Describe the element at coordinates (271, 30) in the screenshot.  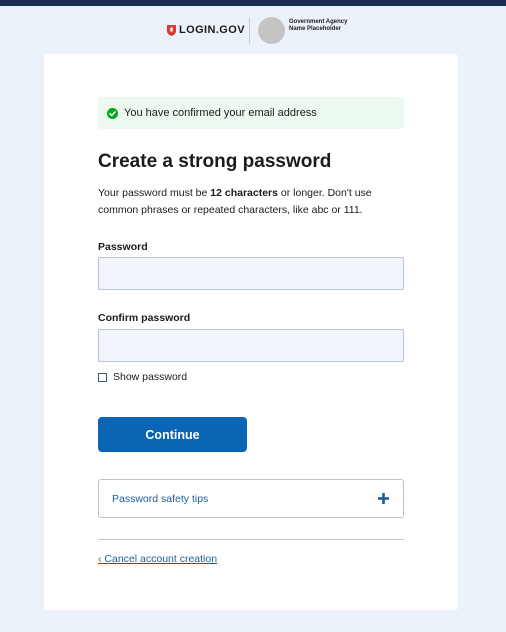
I see `agency-logo` at that location.